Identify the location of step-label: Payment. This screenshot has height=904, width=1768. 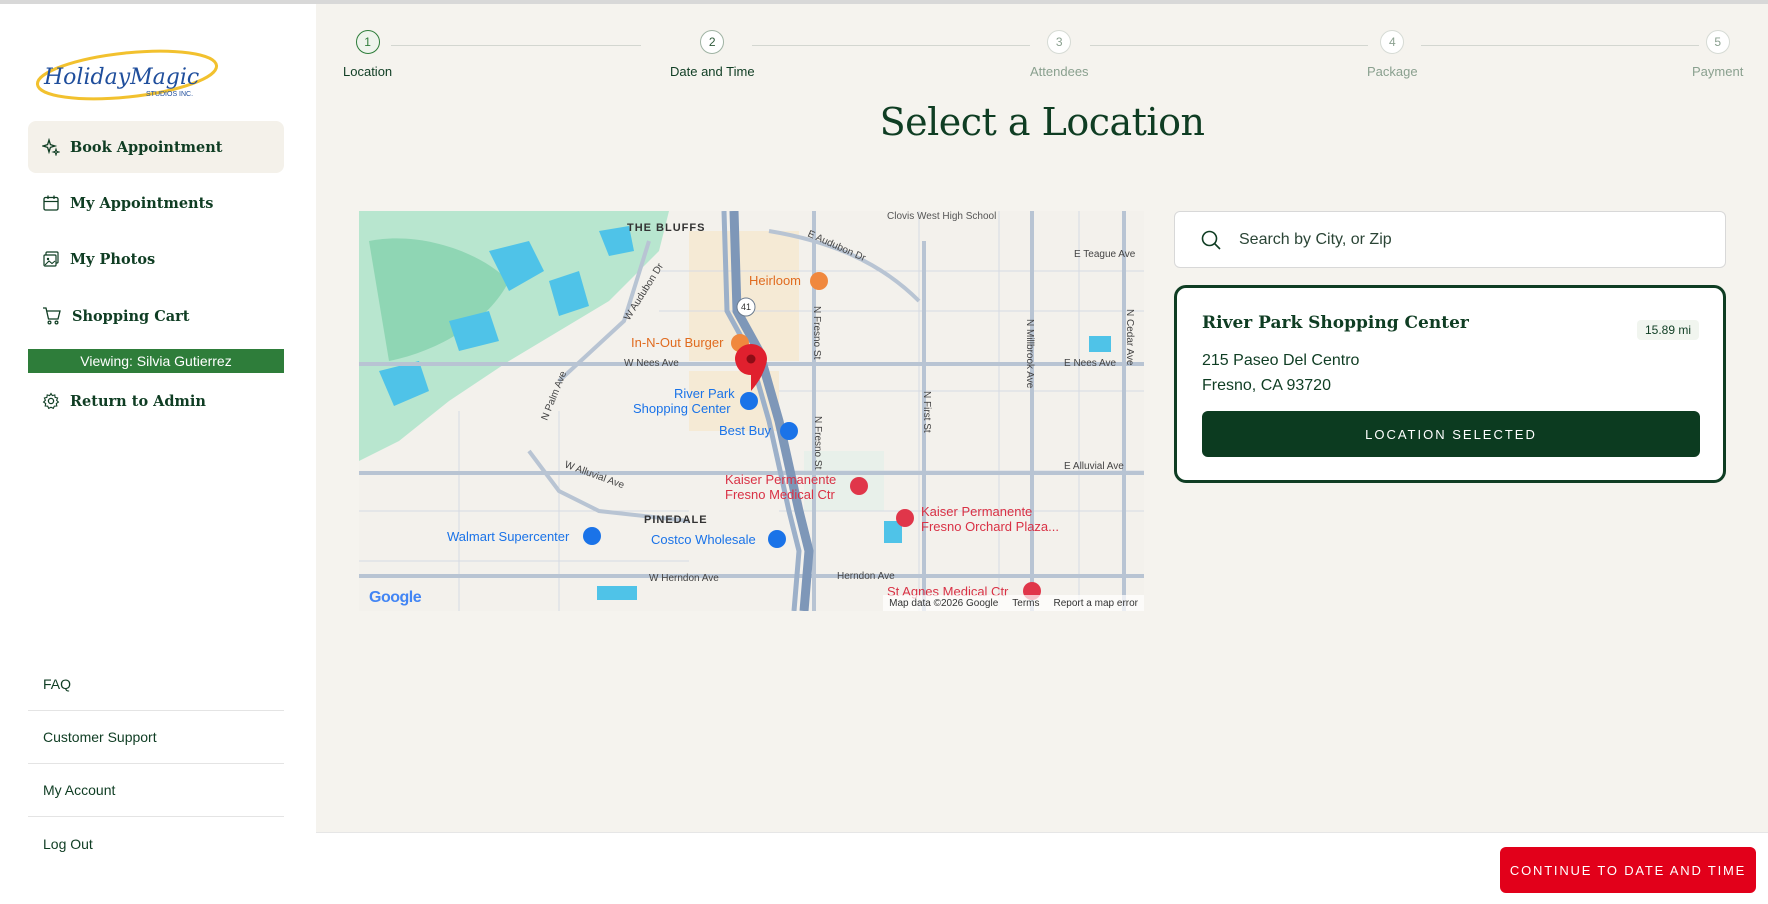
(1718, 71).